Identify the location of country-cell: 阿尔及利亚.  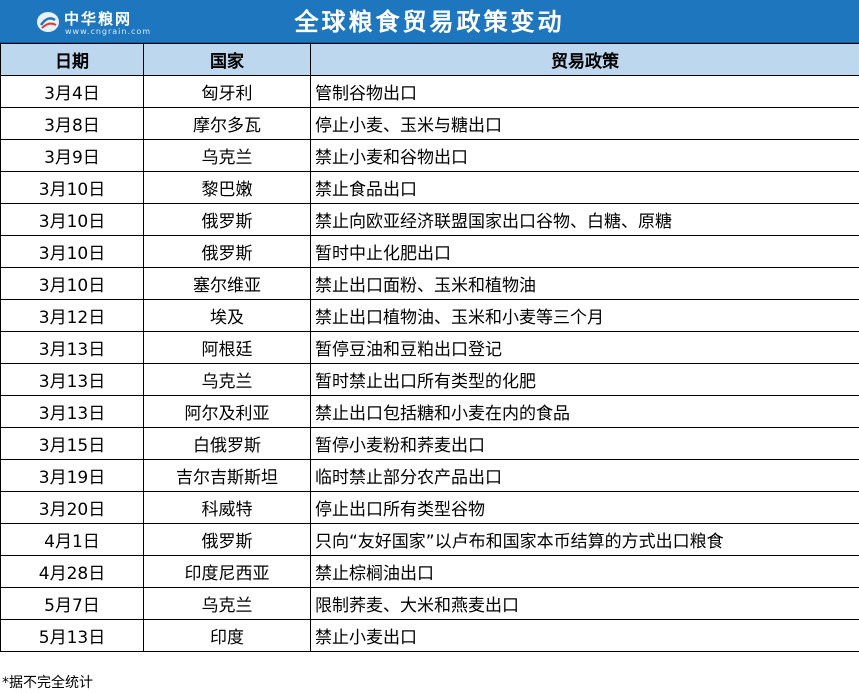
(227, 411).